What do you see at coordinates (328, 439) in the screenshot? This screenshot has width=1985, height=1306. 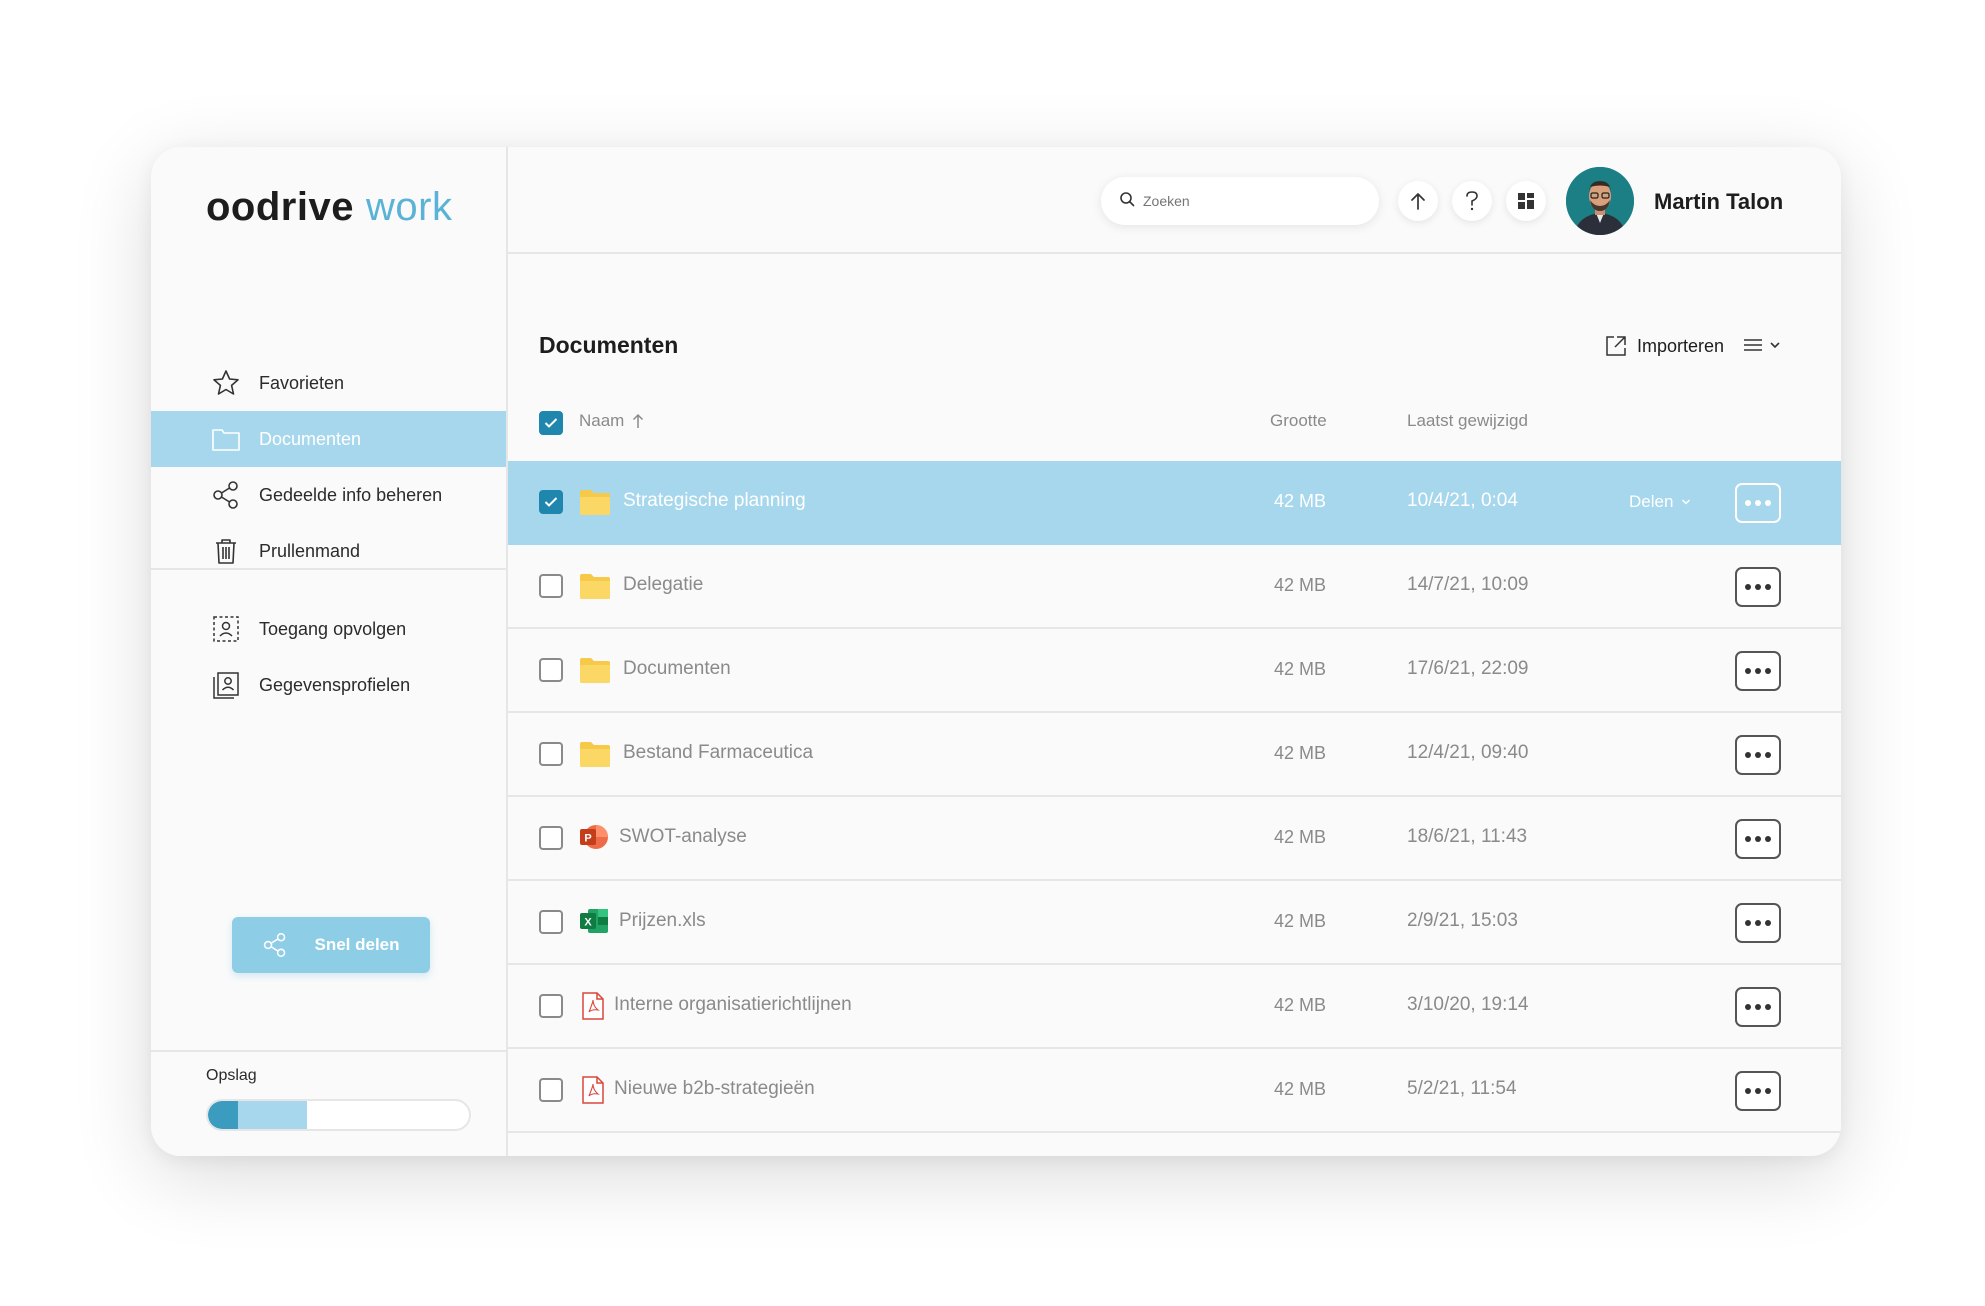 I see `sidebar-item-documents: Documenten` at bounding box center [328, 439].